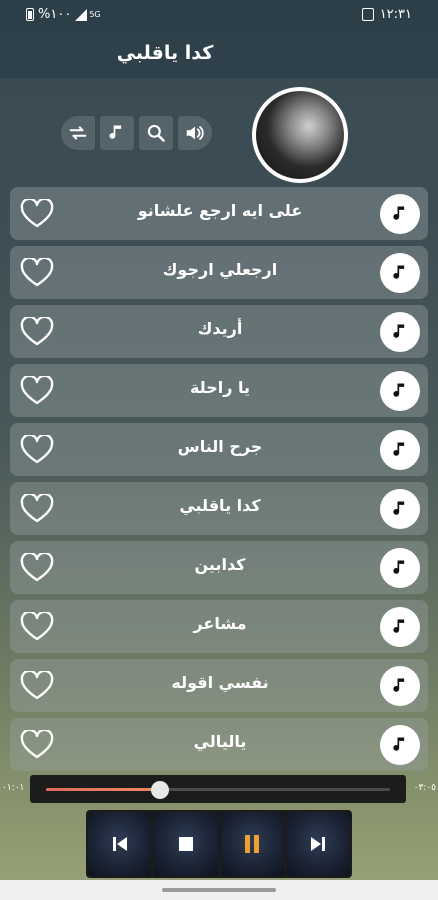 Image resolution: width=438 pixels, height=900 pixels. What do you see at coordinates (30, 14) in the screenshot?
I see `battery-icon` at bounding box center [30, 14].